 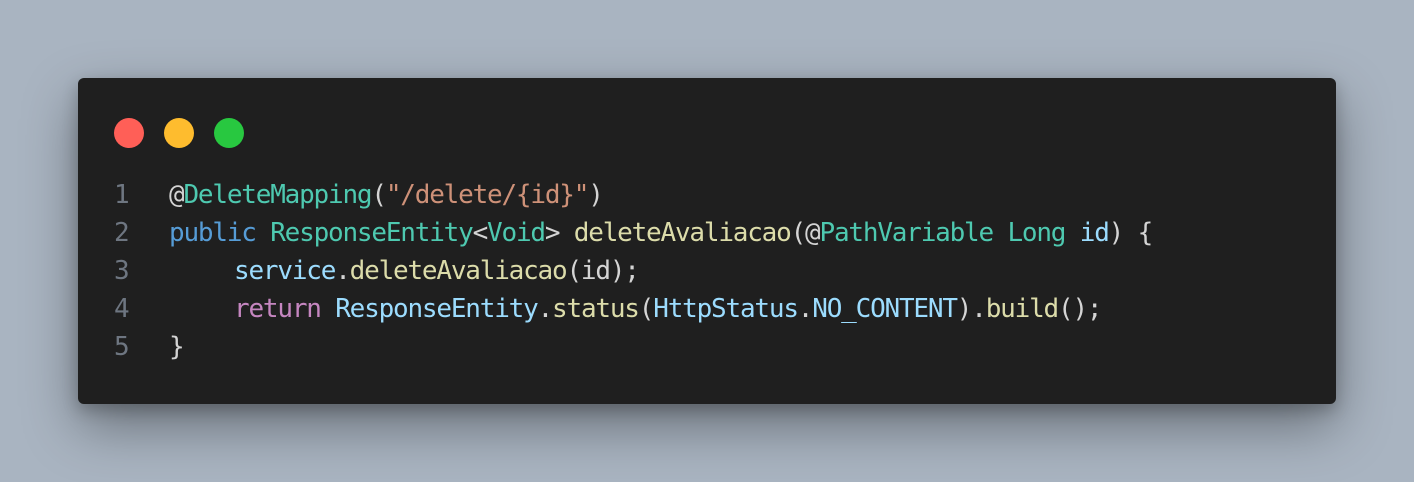 What do you see at coordinates (559, 233) in the screenshot?
I see `code-token: >` at bounding box center [559, 233].